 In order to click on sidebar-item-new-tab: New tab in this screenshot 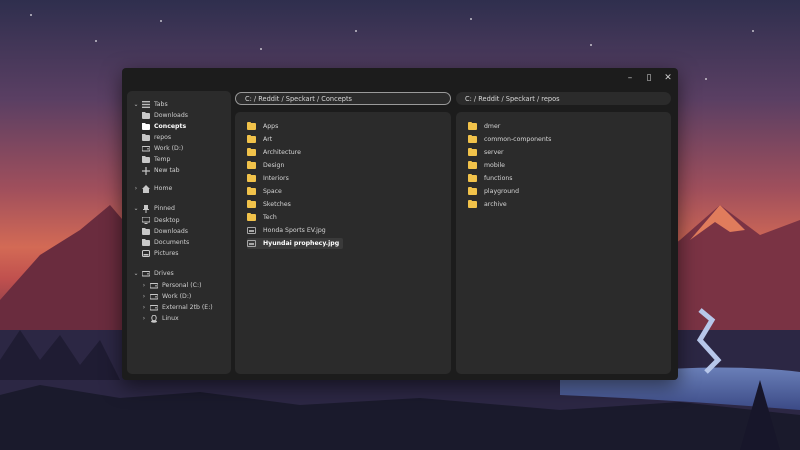, I will do `click(160, 170)`.